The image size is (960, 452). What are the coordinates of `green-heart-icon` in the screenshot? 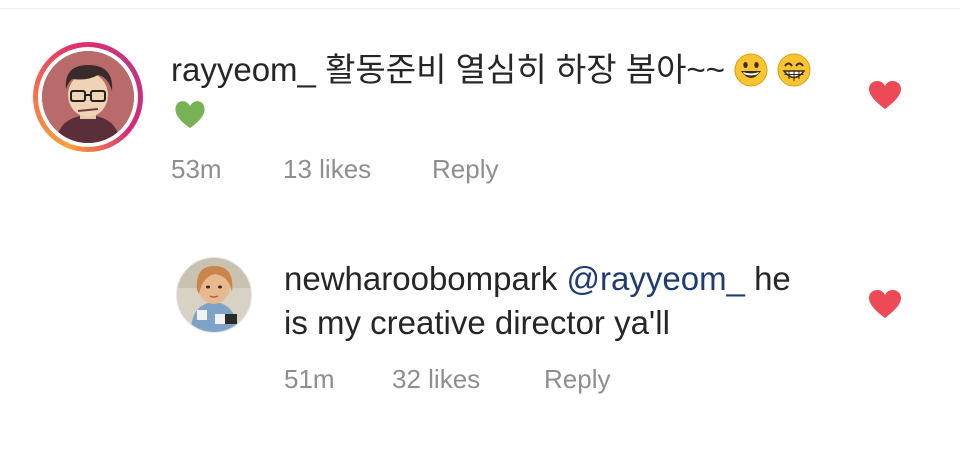 It's located at (190, 114).